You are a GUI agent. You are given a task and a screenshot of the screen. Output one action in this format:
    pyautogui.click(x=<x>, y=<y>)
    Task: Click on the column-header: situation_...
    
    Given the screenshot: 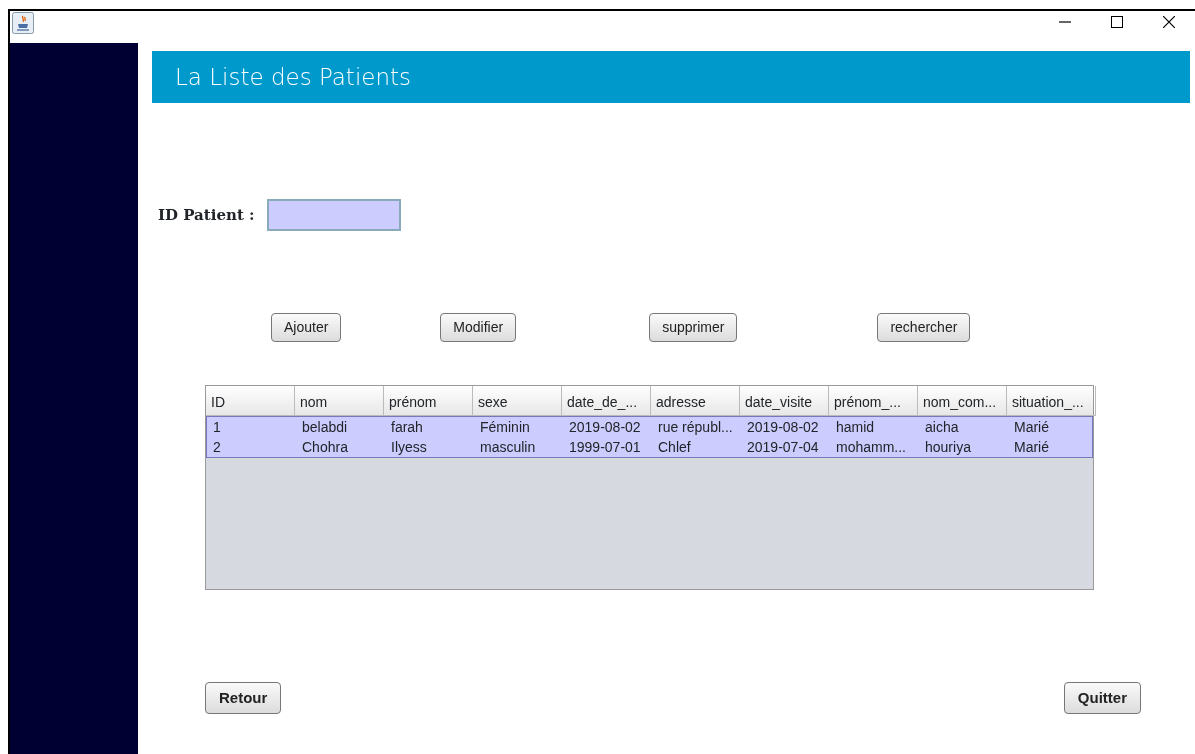 What is the action you would take?
    pyautogui.click(x=1051, y=401)
    